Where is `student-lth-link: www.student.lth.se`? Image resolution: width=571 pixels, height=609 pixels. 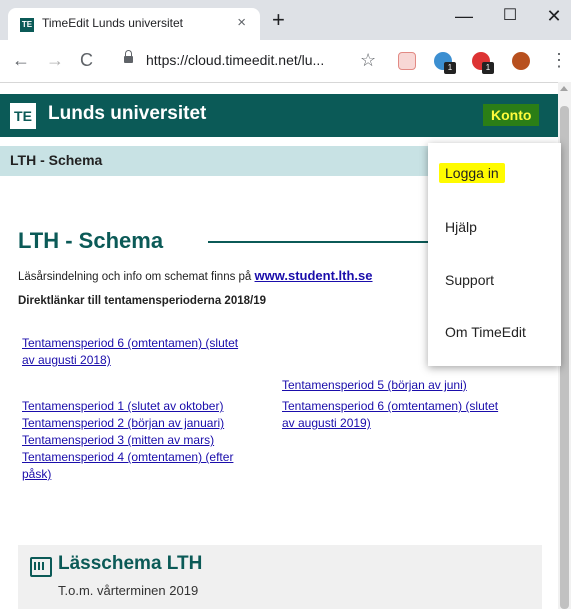
student-lth-link: www.student.lth.se is located at coordinates (314, 275).